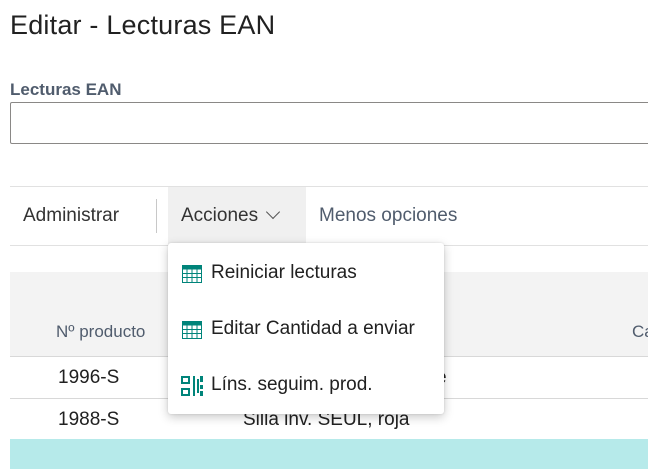  What do you see at coordinates (292, 384) in the screenshot?
I see `menu-item-label: Líns. seguim. prod.` at bounding box center [292, 384].